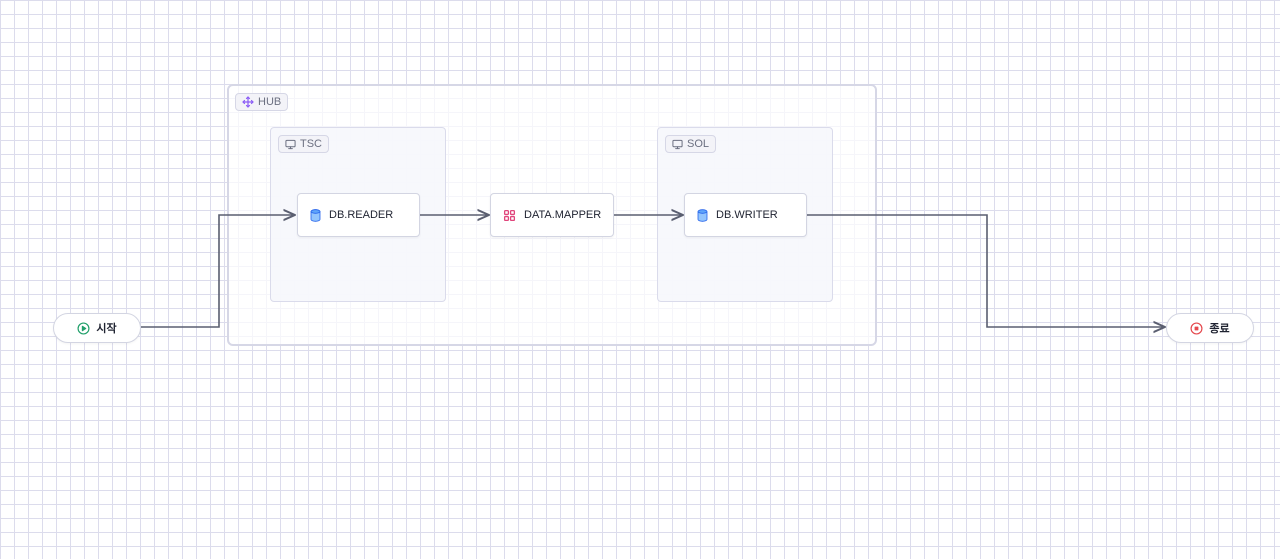 This screenshot has height=559, width=1280. I want to click on group-sol-label: SOL, so click(698, 144).